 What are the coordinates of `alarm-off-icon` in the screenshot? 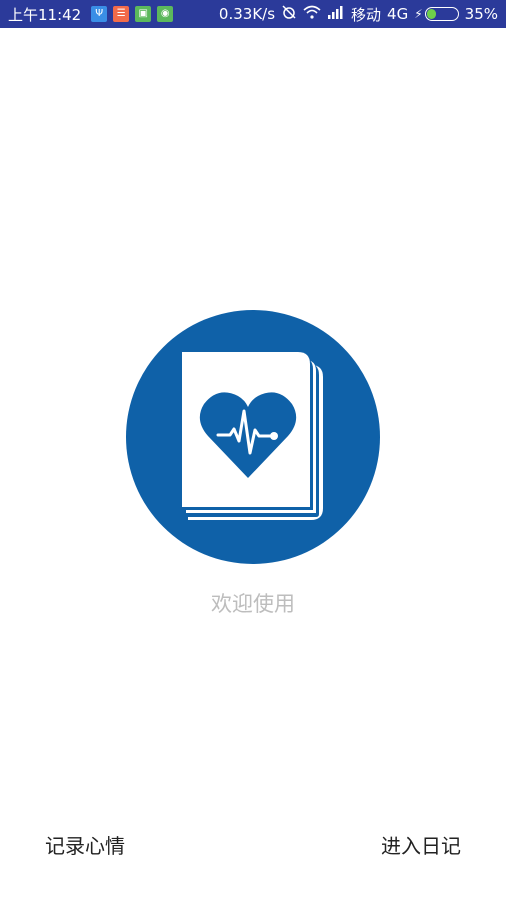 It's located at (289, 14).